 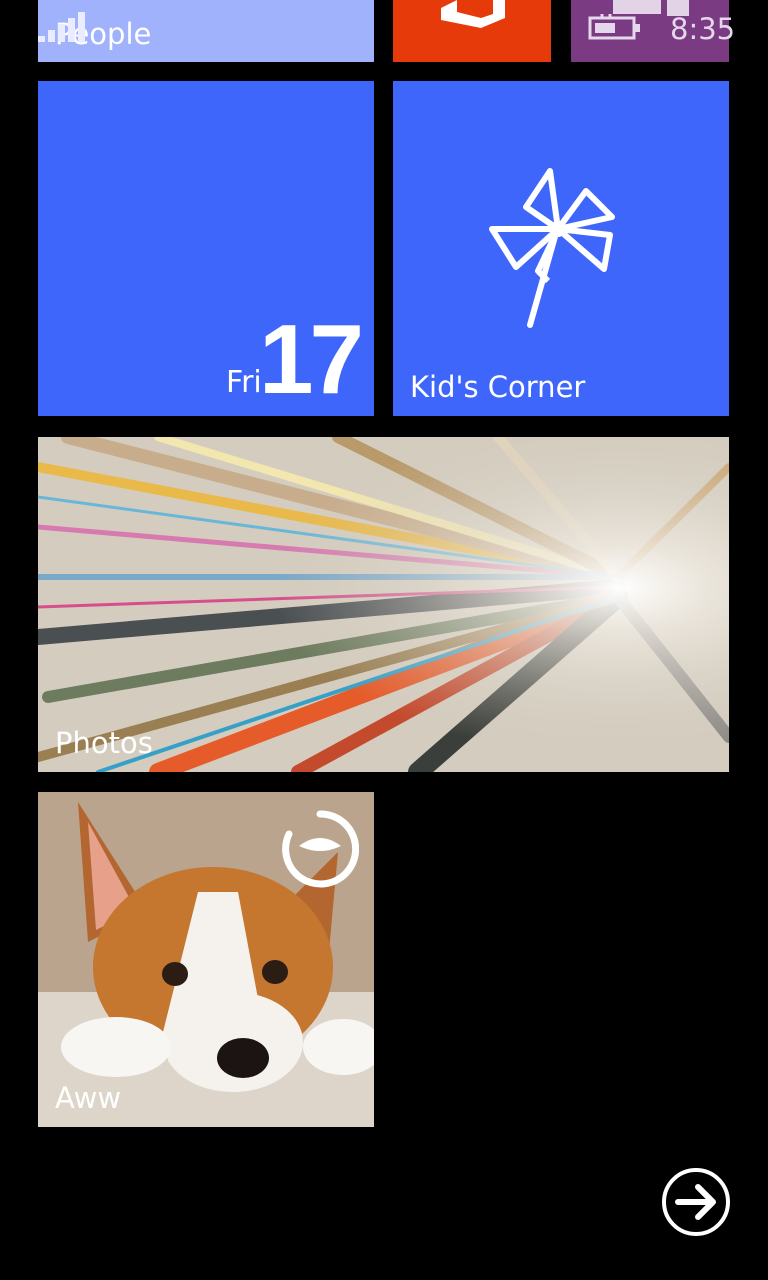 I want to click on app-list-arrow-button, so click(x=696, y=1202).